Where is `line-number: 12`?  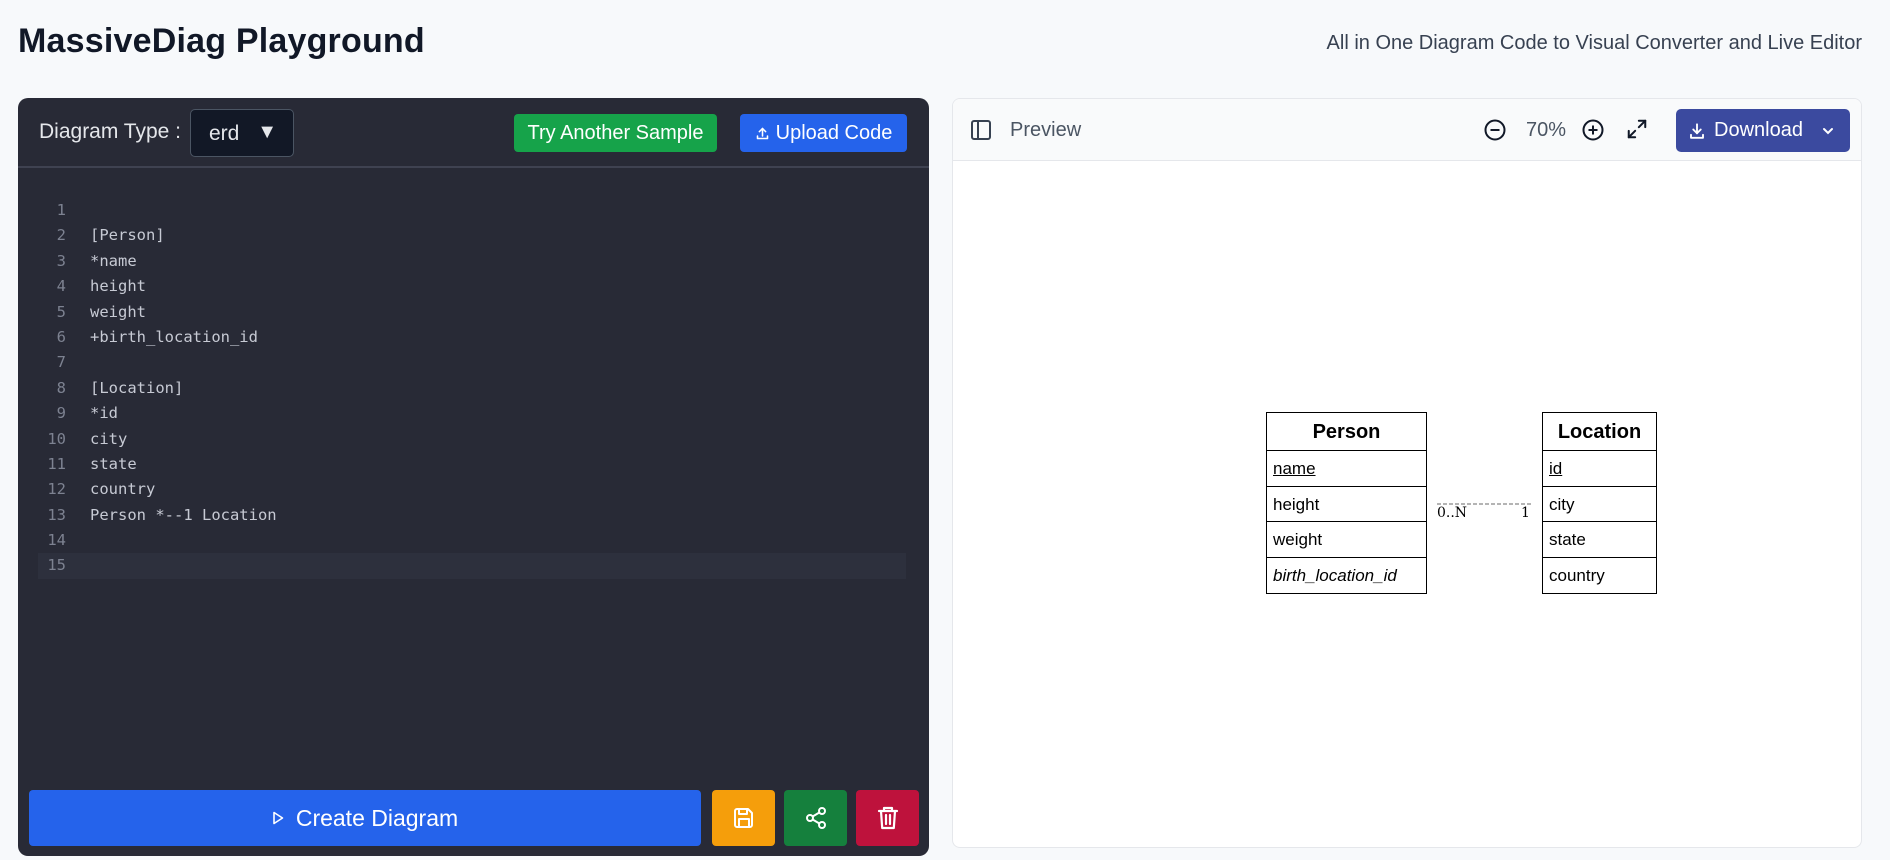 line-number: 12 is located at coordinates (56, 489).